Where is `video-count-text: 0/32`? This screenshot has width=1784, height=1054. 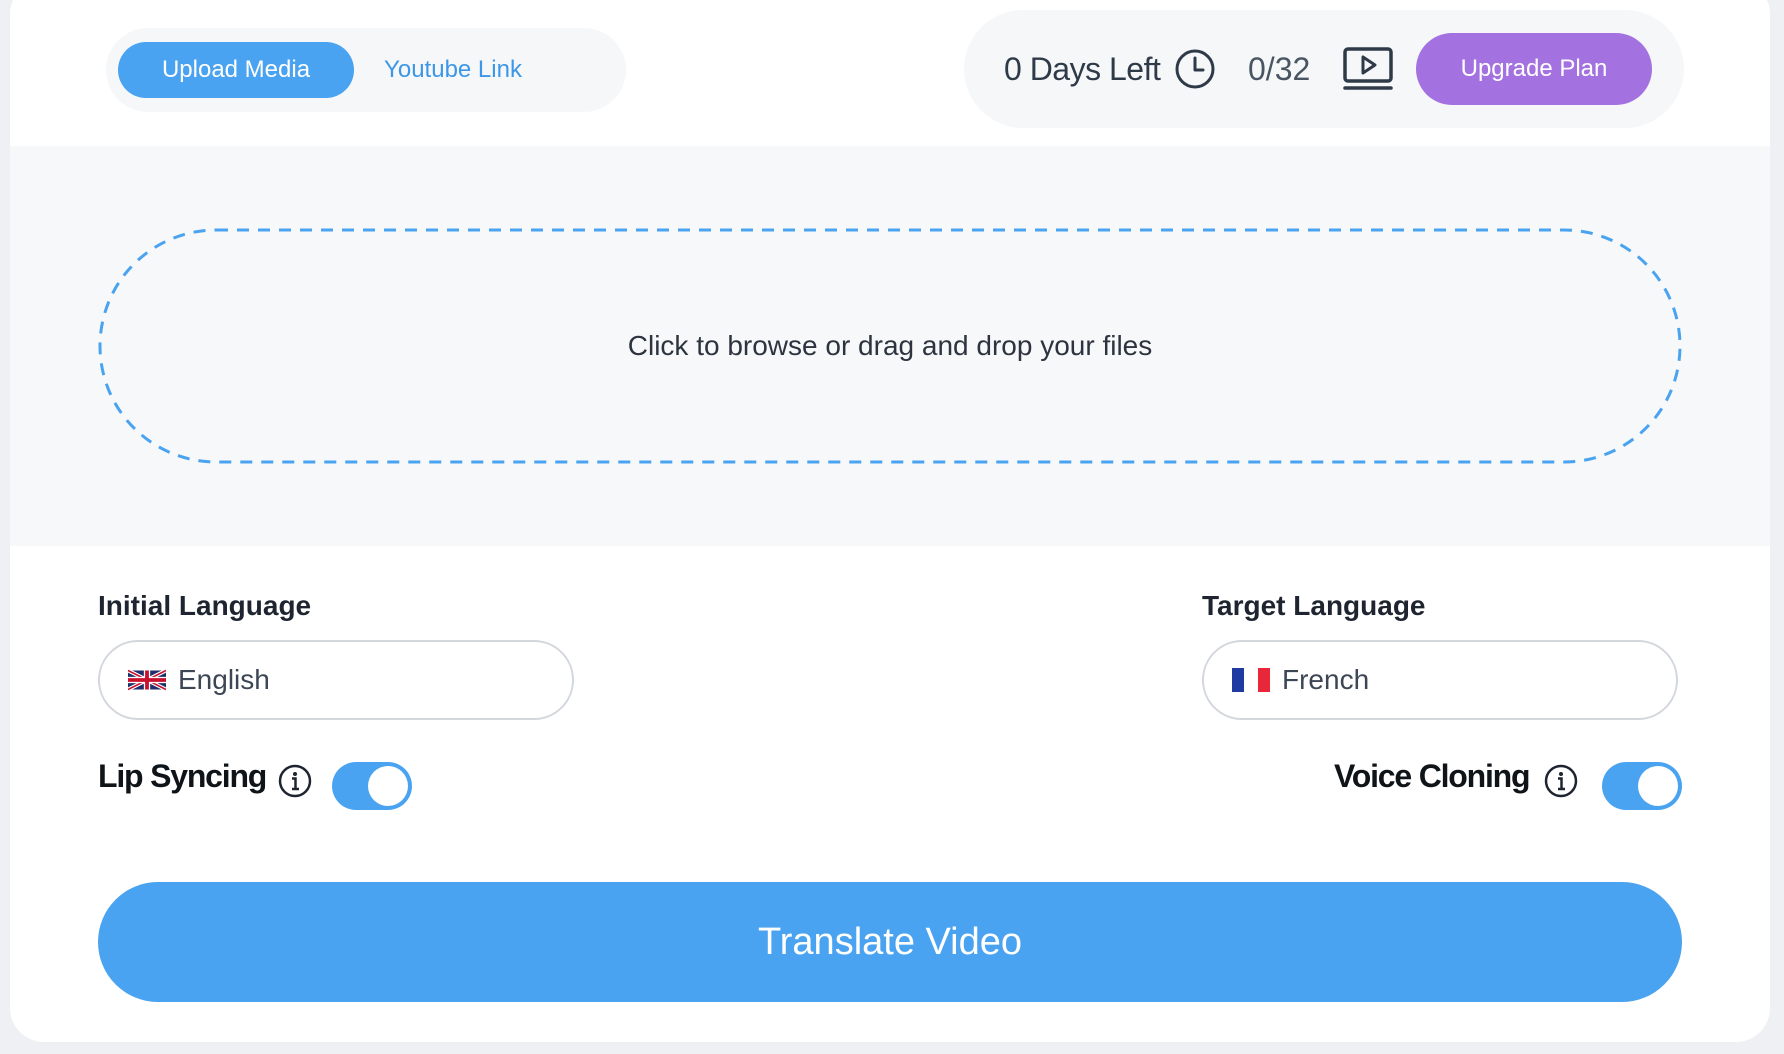 video-count-text: 0/32 is located at coordinates (1279, 69).